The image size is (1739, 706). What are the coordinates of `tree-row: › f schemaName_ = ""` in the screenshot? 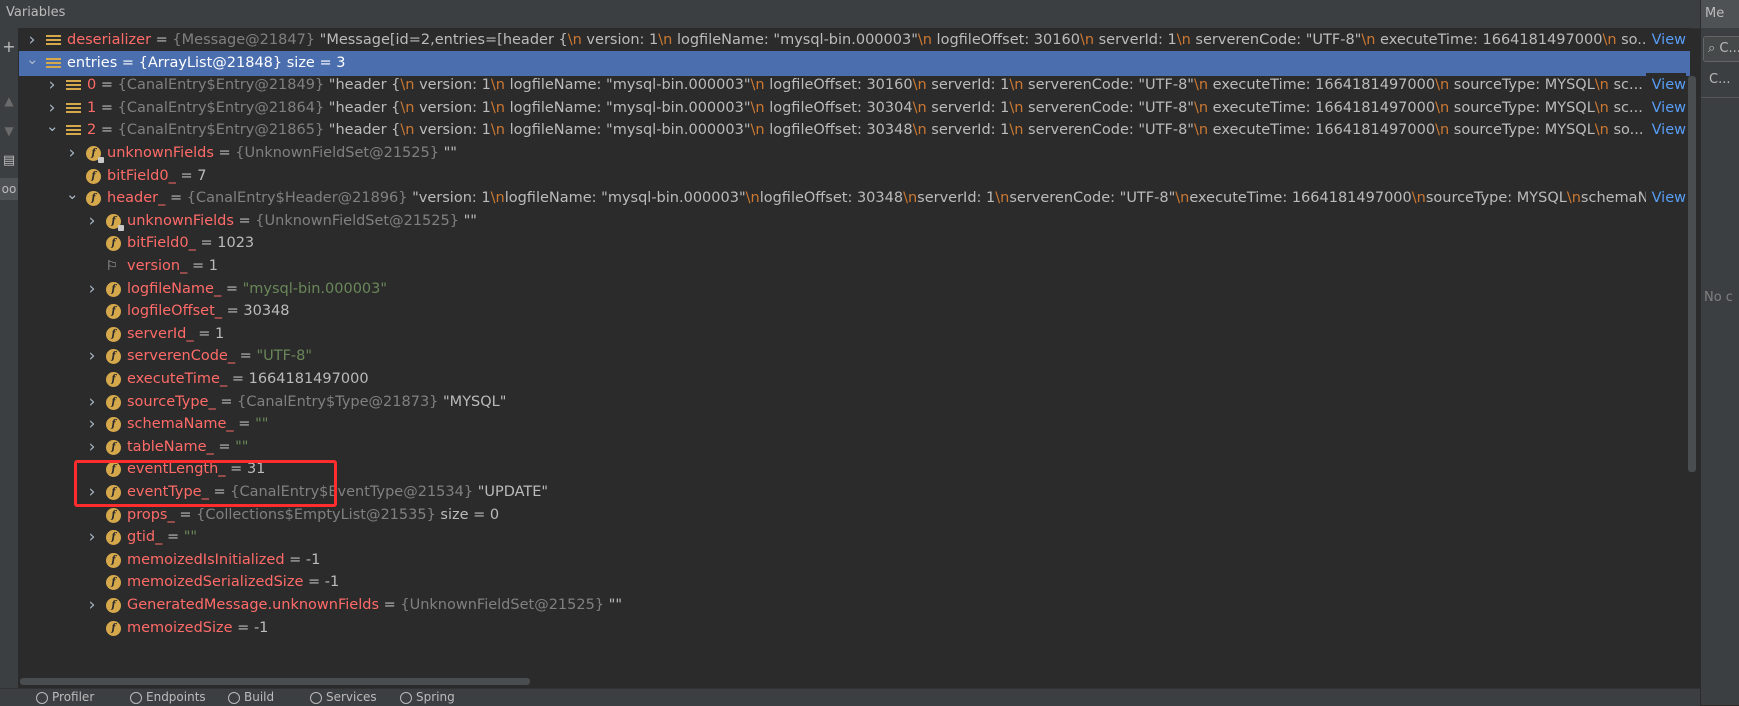 It's located at (854, 424).